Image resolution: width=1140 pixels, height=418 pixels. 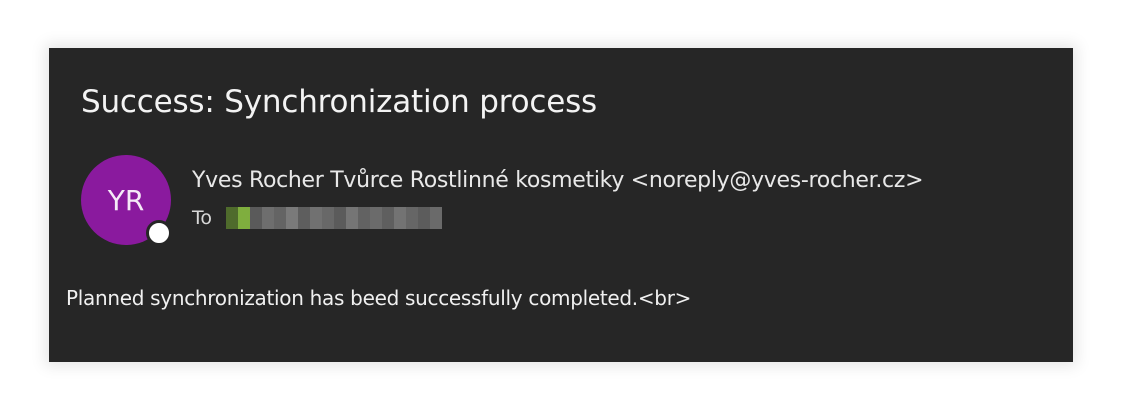 I want to click on presence-status-icon, so click(x=159, y=233).